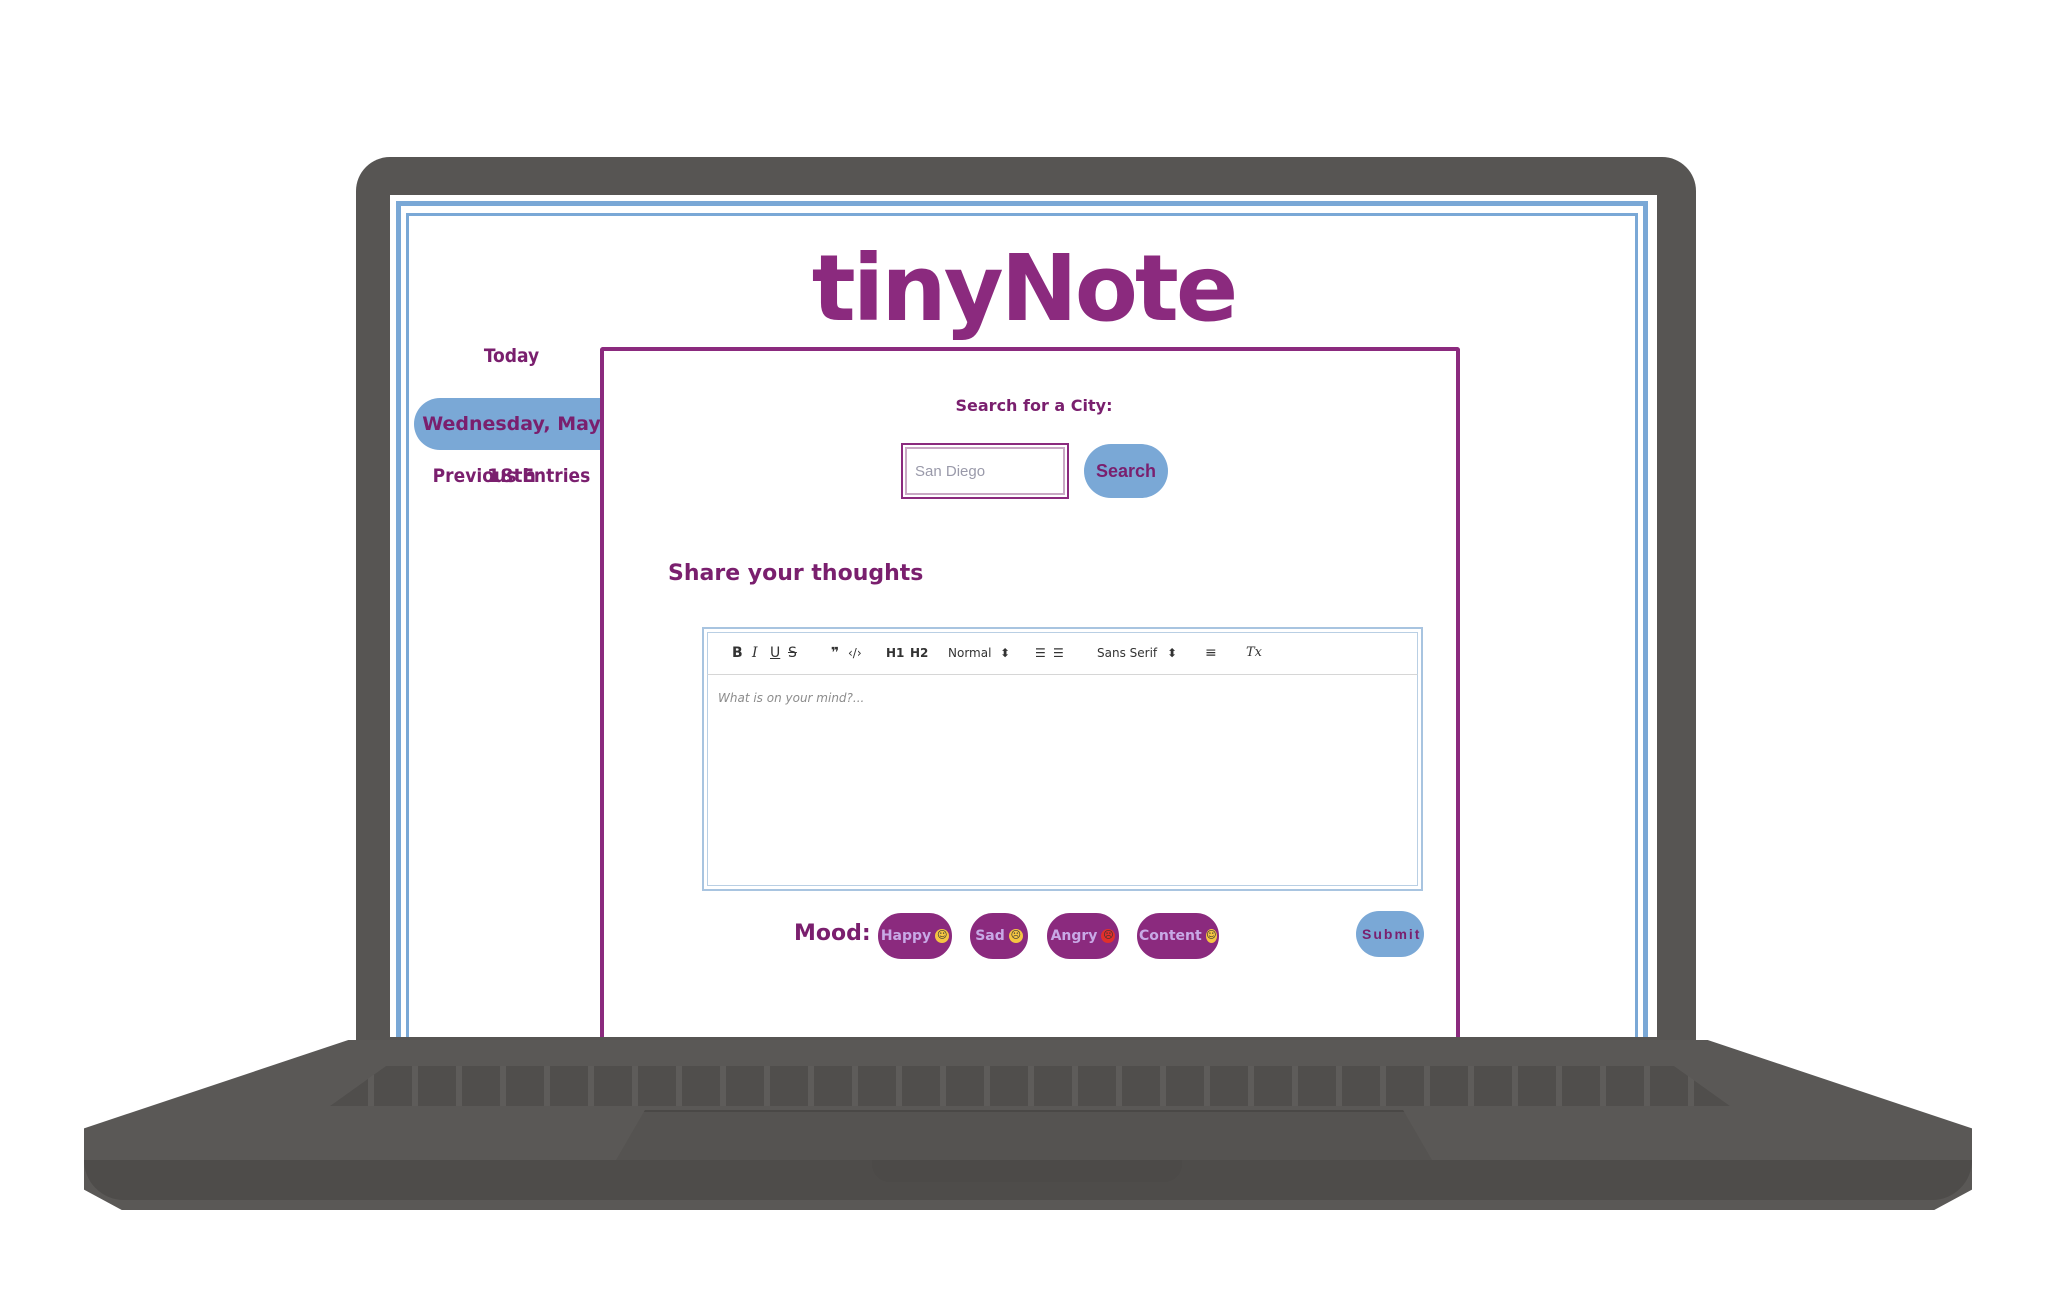  What do you see at coordinates (919, 653) in the screenshot?
I see `heading-2-button: H2` at bounding box center [919, 653].